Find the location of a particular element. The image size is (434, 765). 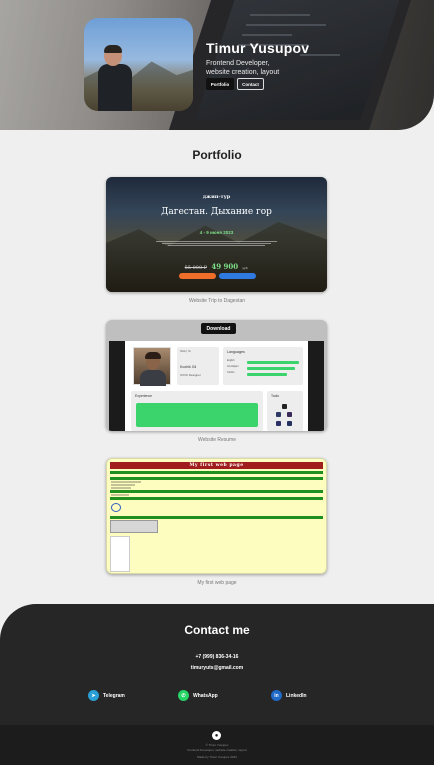

avatar is located at coordinates (138, 64).